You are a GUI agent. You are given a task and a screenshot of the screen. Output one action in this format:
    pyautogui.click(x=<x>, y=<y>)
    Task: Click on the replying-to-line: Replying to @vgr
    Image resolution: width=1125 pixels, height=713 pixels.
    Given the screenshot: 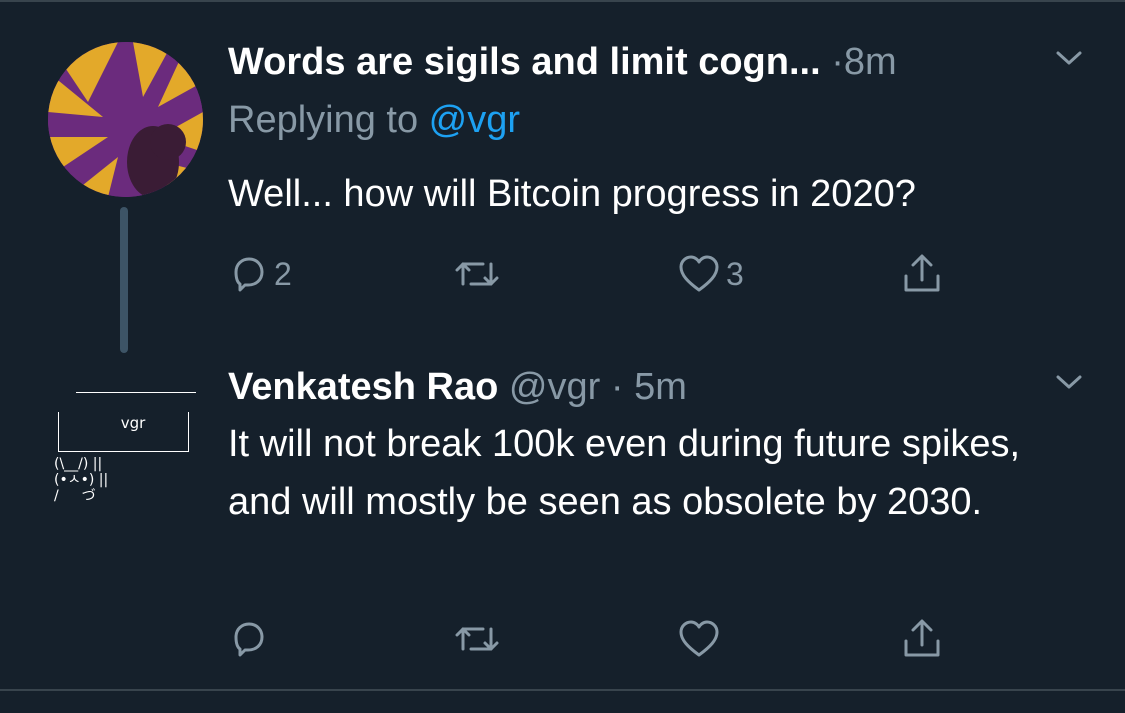 What is the action you would take?
    pyautogui.click(x=374, y=120)
    